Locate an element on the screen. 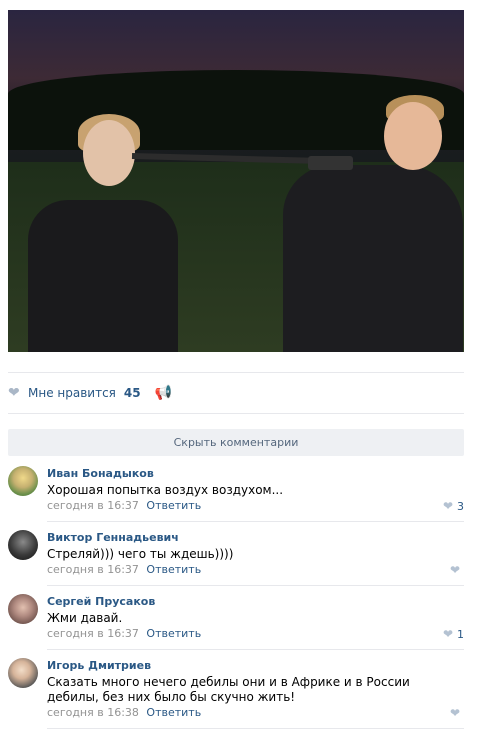  comment-like-button: ❤ 1 is located at coordinates (453, 634).